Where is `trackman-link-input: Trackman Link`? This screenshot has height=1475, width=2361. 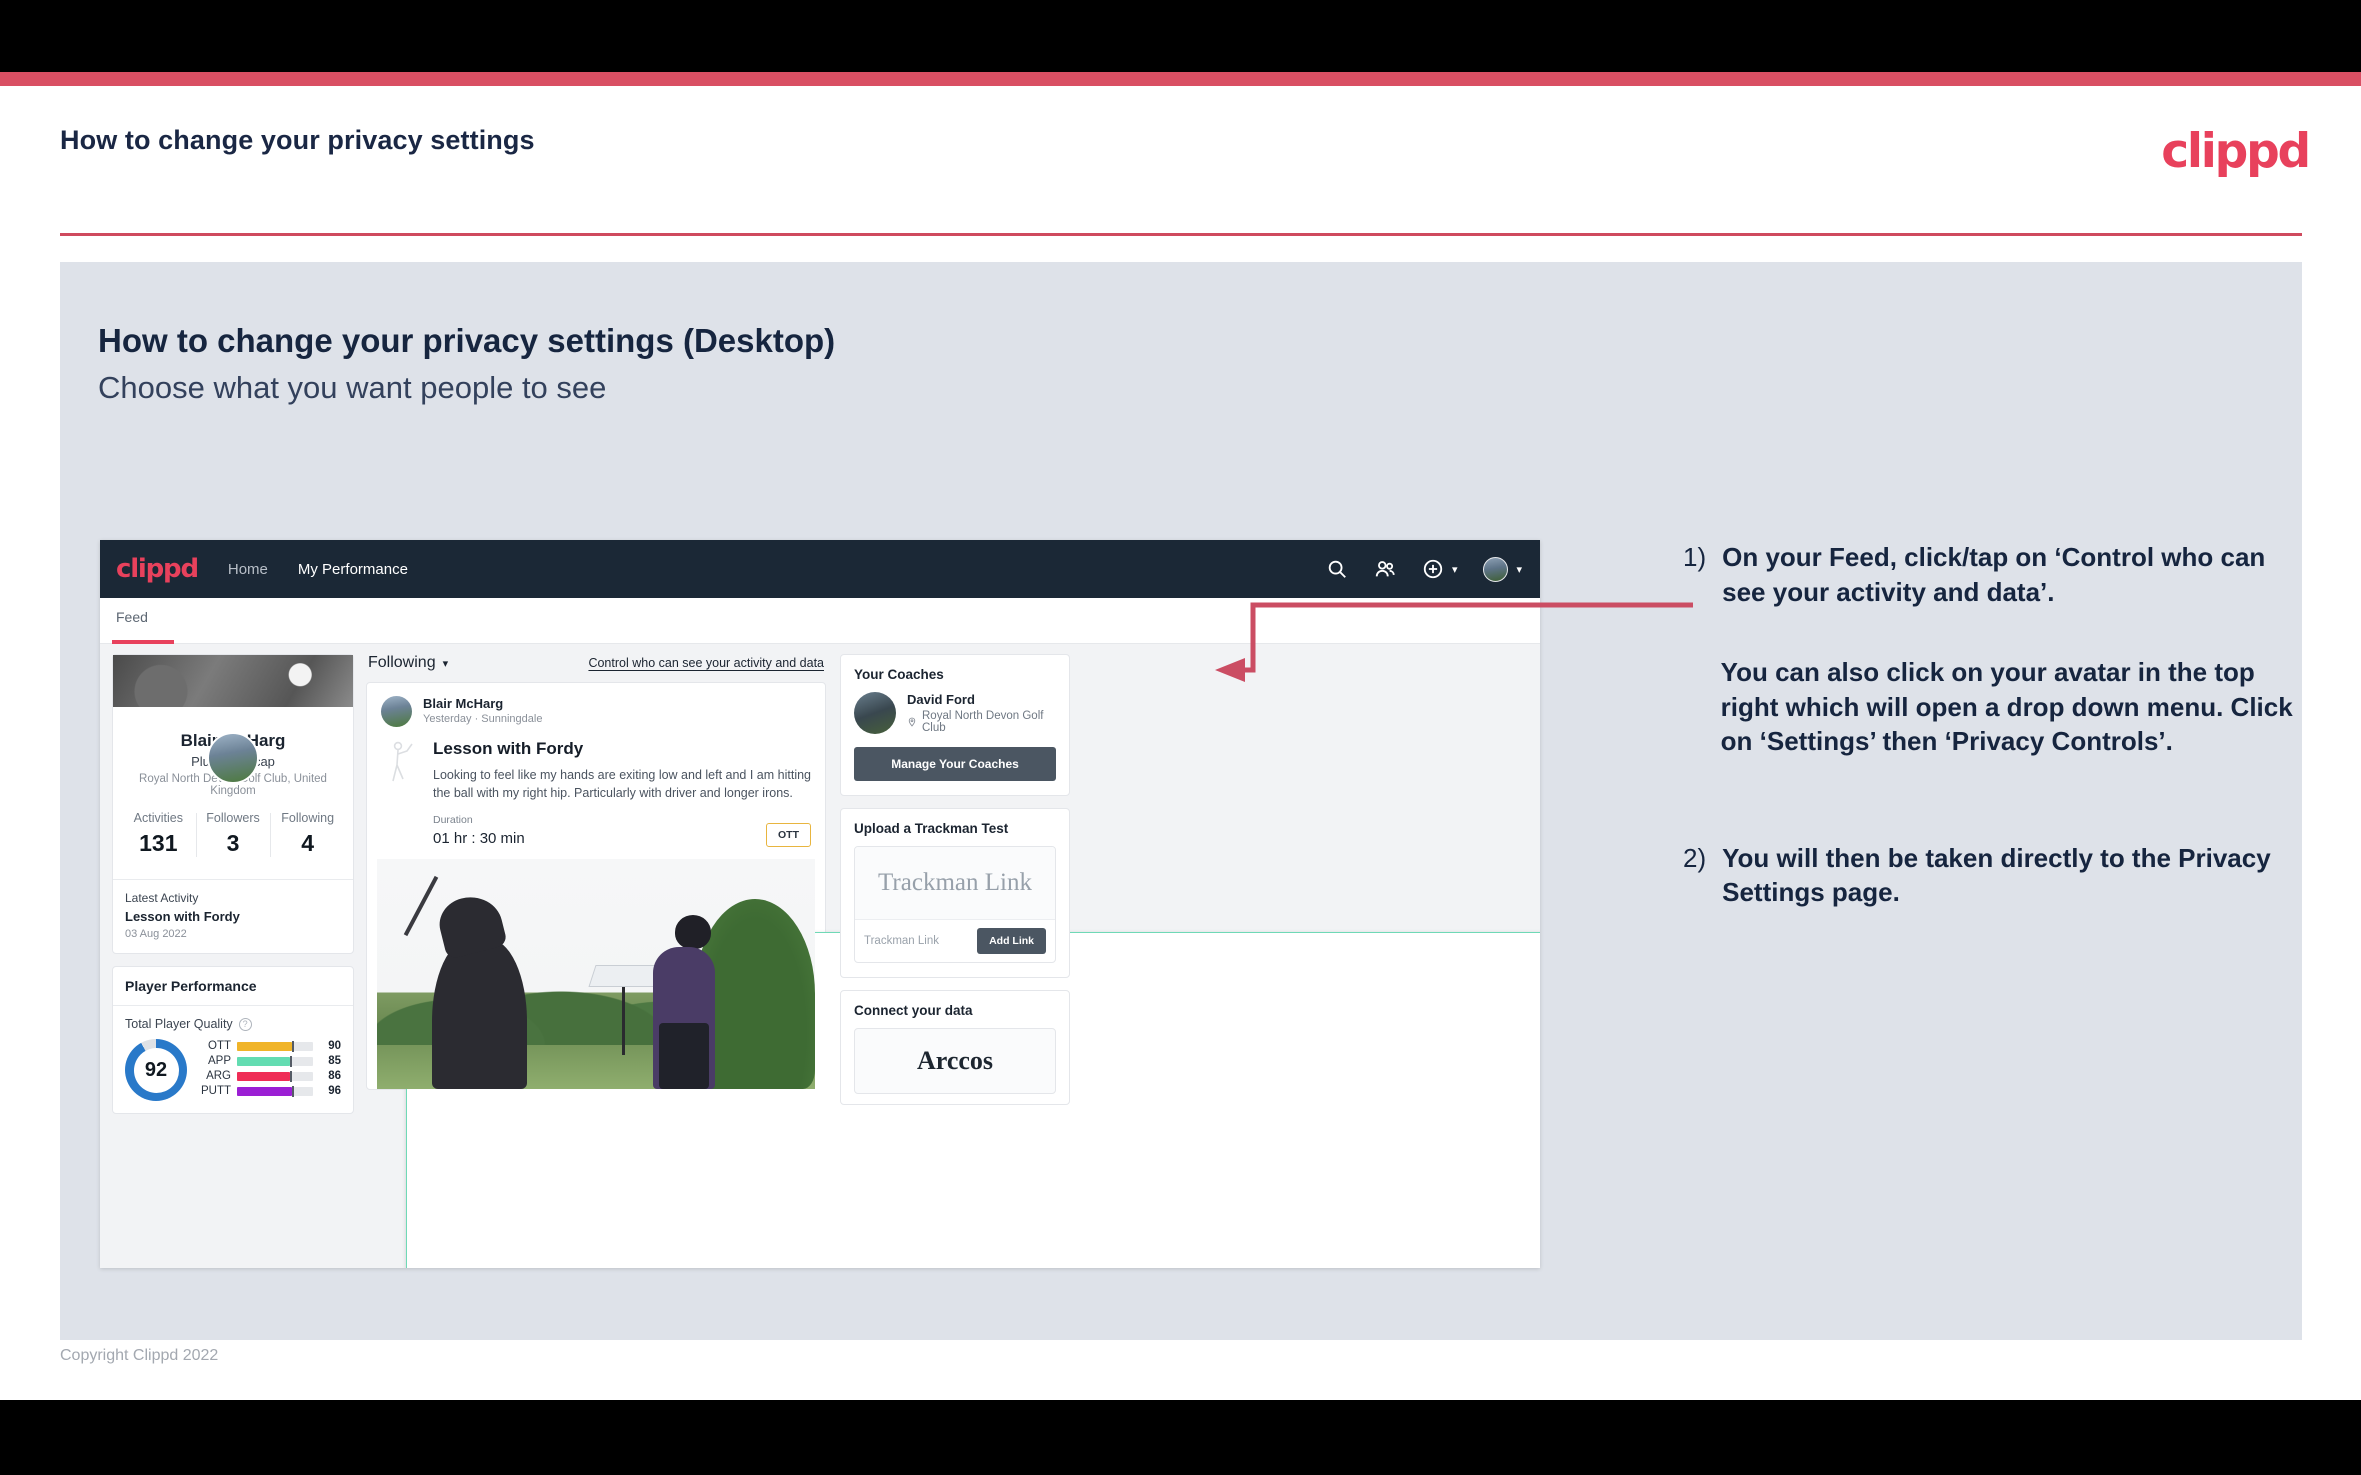
trackman-link-input: Trackman Link is located at coordinates (901, 941).